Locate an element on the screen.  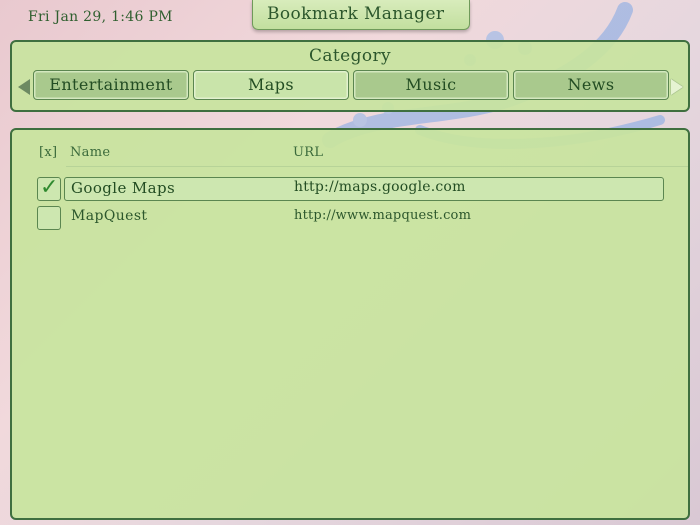
left-arrow-icon is located at coordinates (24, 87).